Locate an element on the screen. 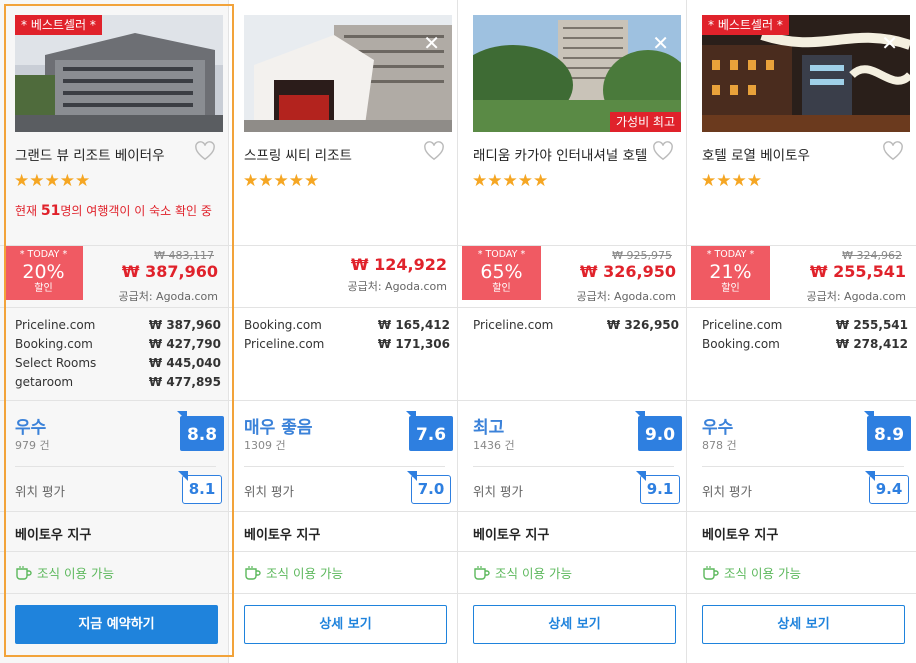 The image size is (916, 663). book-now-button: 지금 예약하기 is located at coordinates (116, 624).